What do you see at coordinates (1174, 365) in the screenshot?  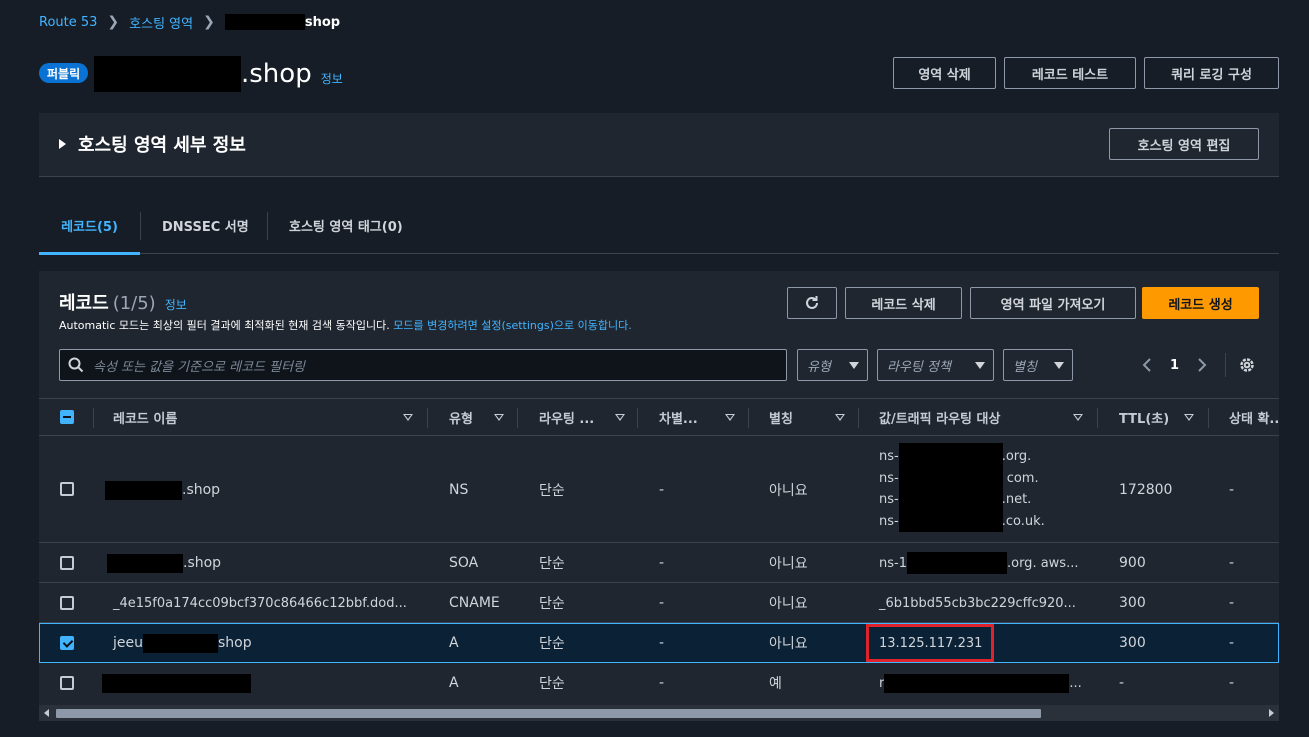 I see `page-number: 1` at bounding box center [1174, 365].